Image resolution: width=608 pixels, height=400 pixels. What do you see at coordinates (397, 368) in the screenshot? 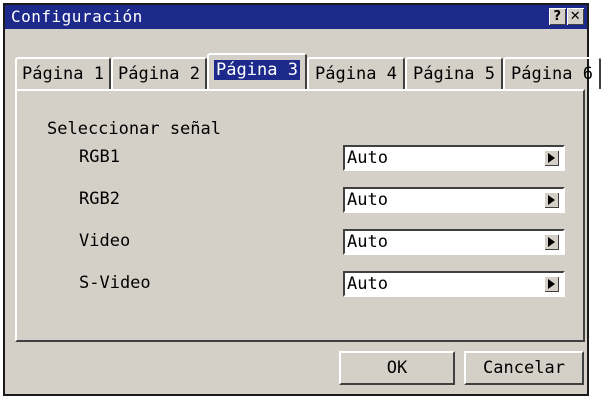
I see `ok-button: OK` at bounding box center [397, 368].